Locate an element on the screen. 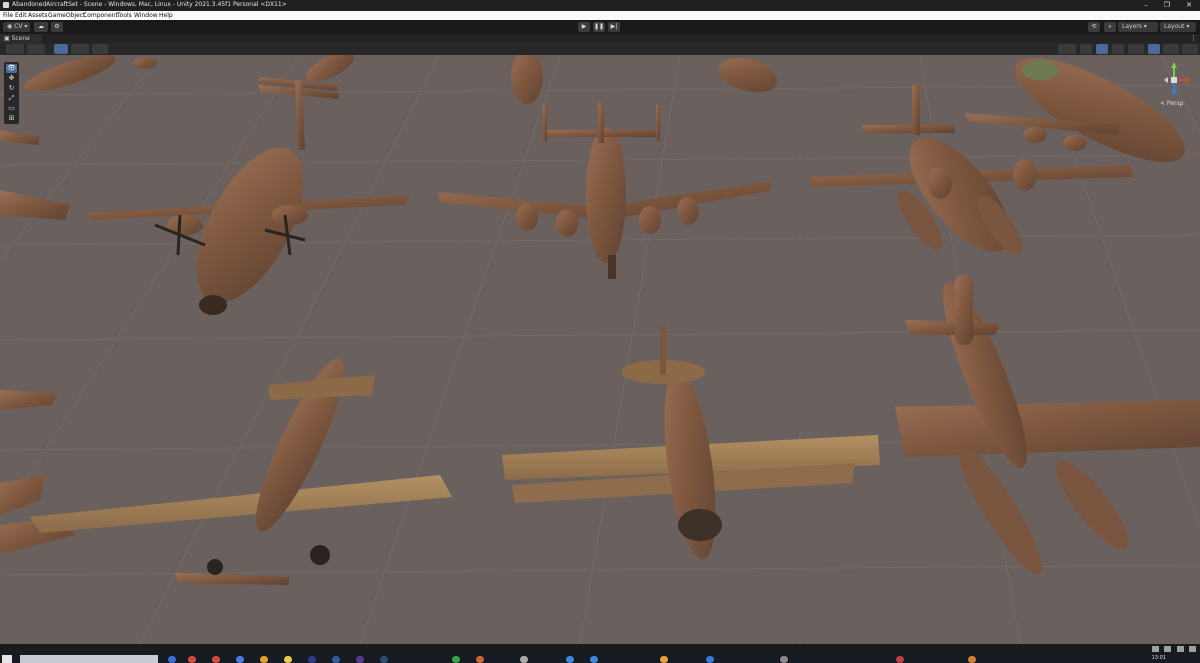  orientation-gizmo: < Persp is located at coordinates (1176, 84).